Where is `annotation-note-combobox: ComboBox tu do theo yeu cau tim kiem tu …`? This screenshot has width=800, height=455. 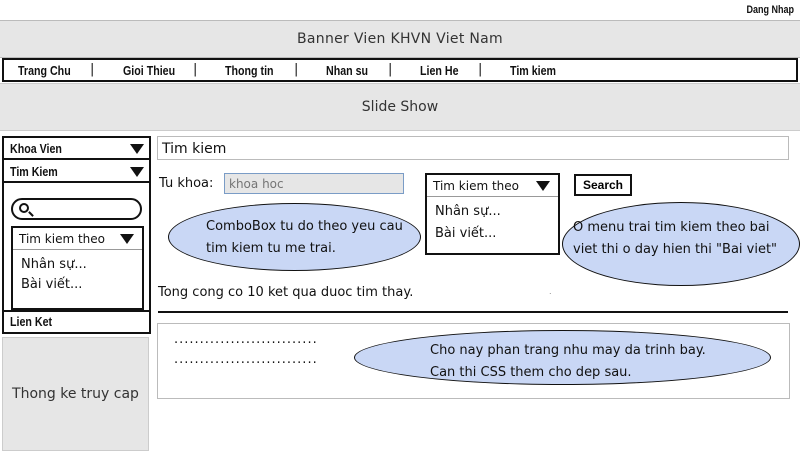
annotation-note-combobox: ComboBox tu do theo yeu cau tim kiem tu … is located at coordinates (294, 237).